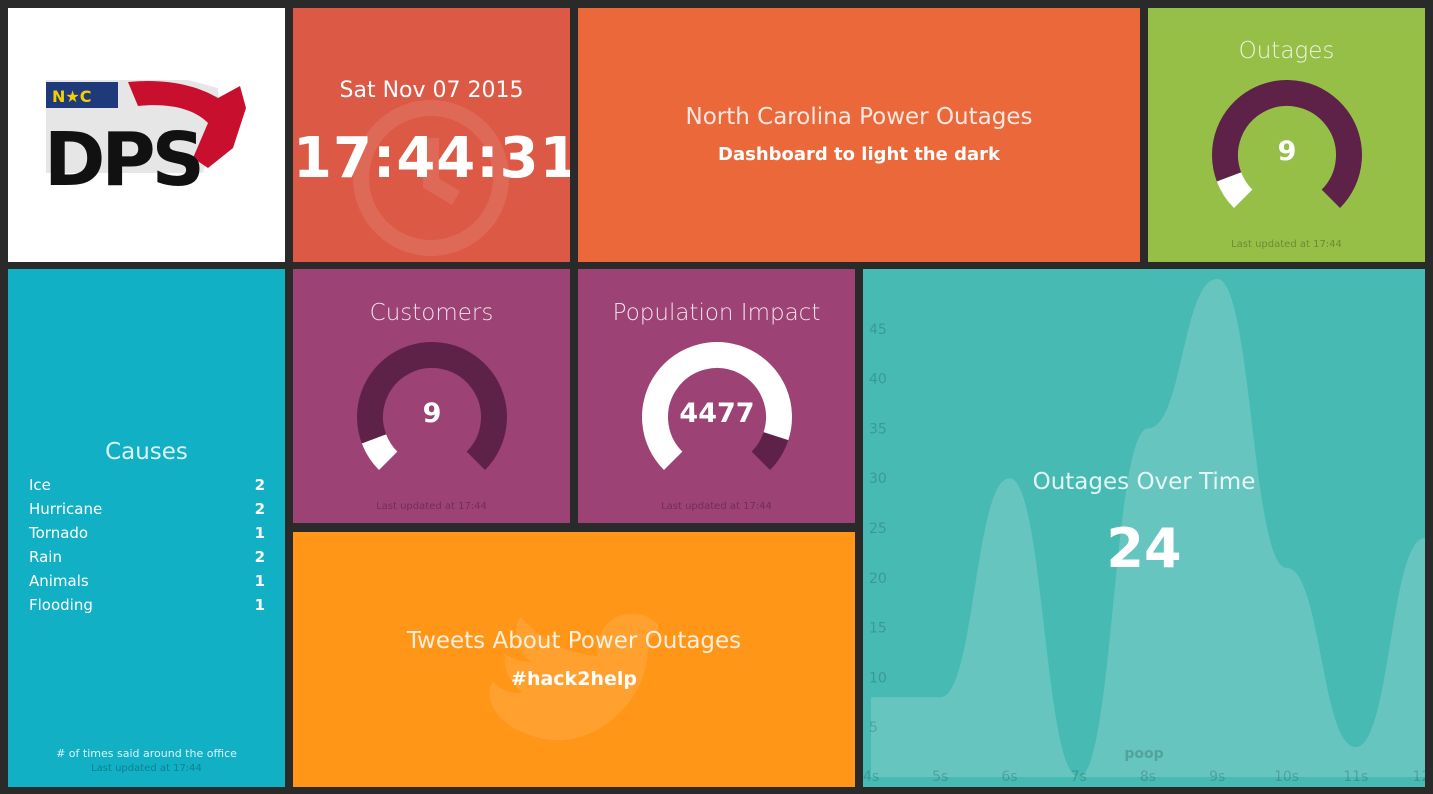  I want to click on dashboard-subtitle: Dashboard to light the dark, so click(859, 154).